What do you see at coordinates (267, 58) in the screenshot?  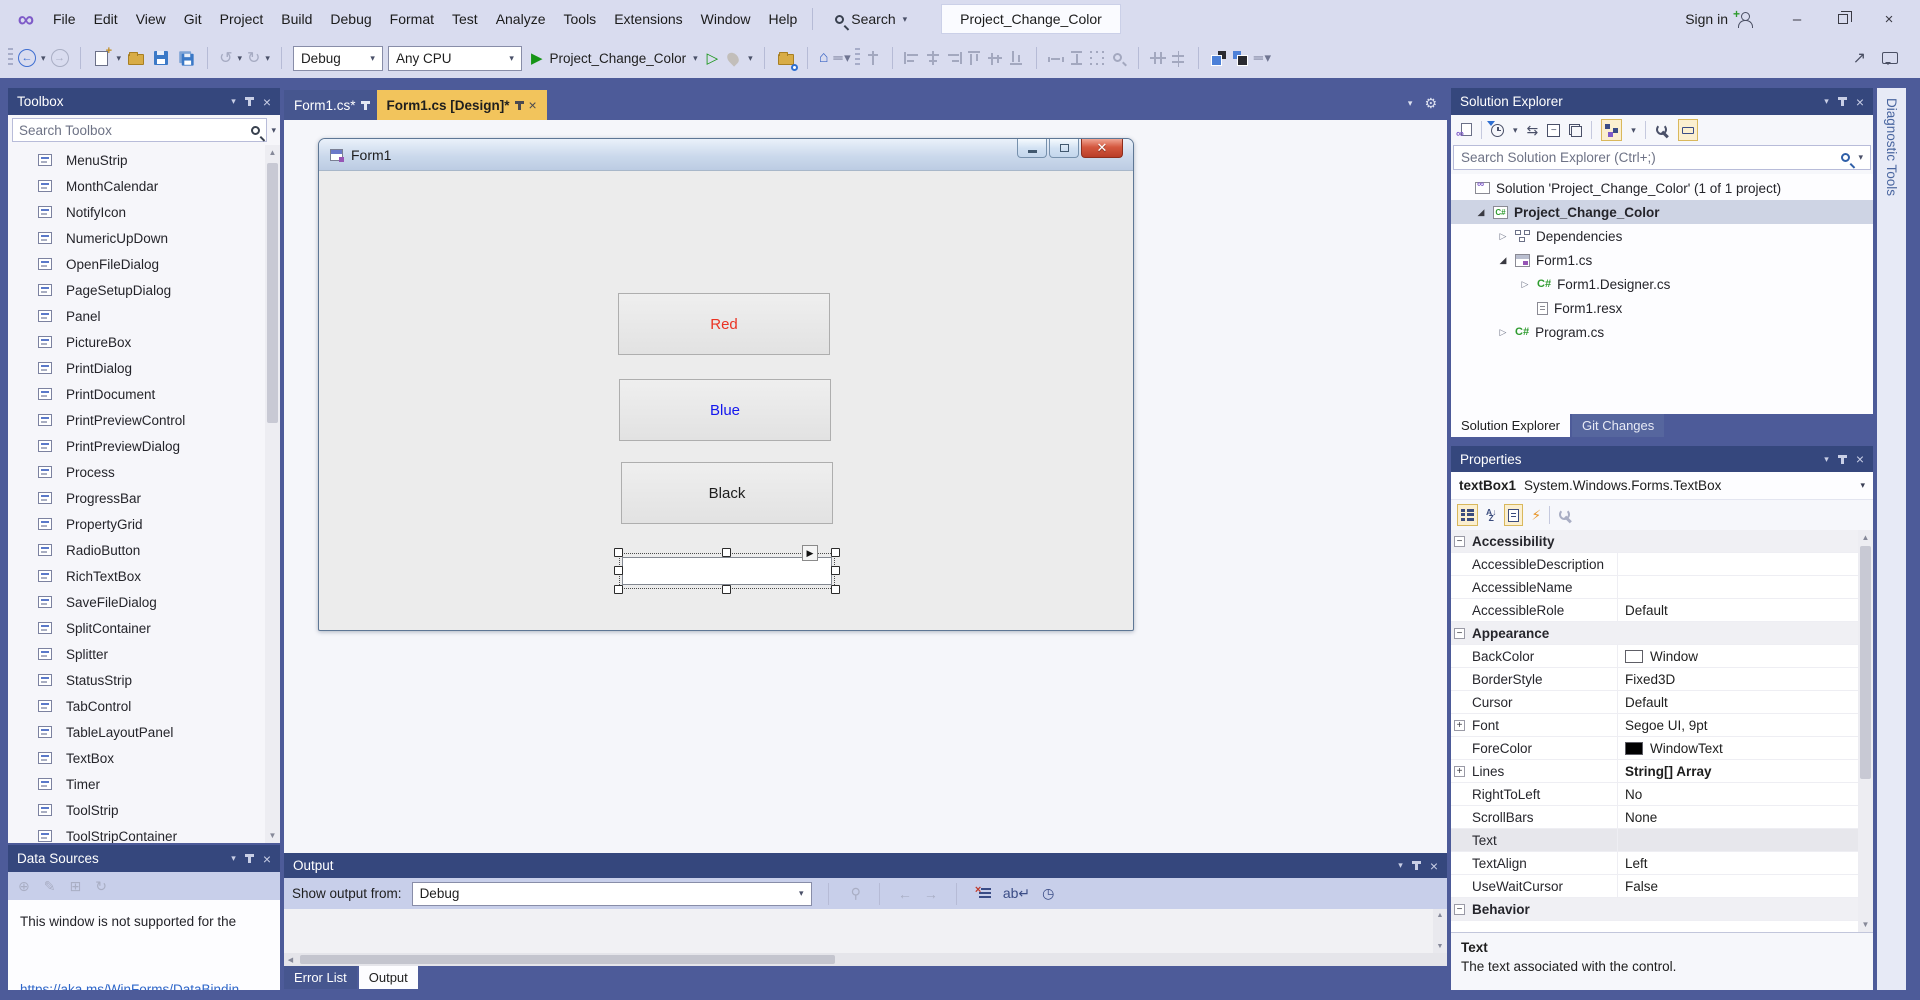 I see `redo-dropdown-icon: ▾` at bounding box center [267, 58].